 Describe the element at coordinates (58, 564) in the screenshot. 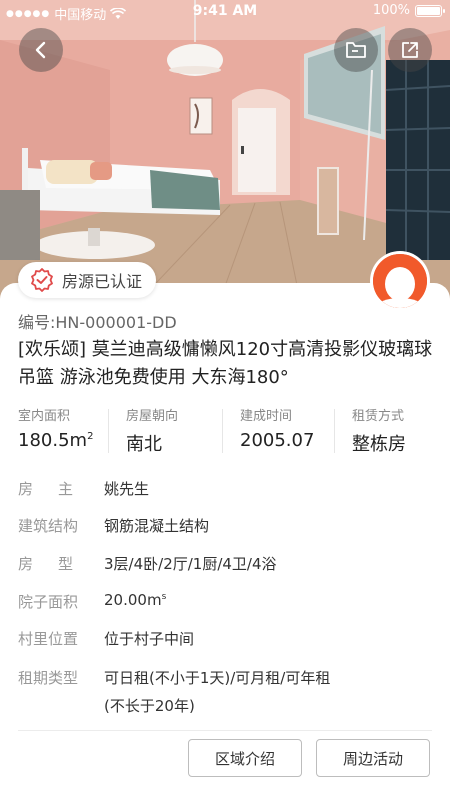

I see `detail-key: 房型` at that location.